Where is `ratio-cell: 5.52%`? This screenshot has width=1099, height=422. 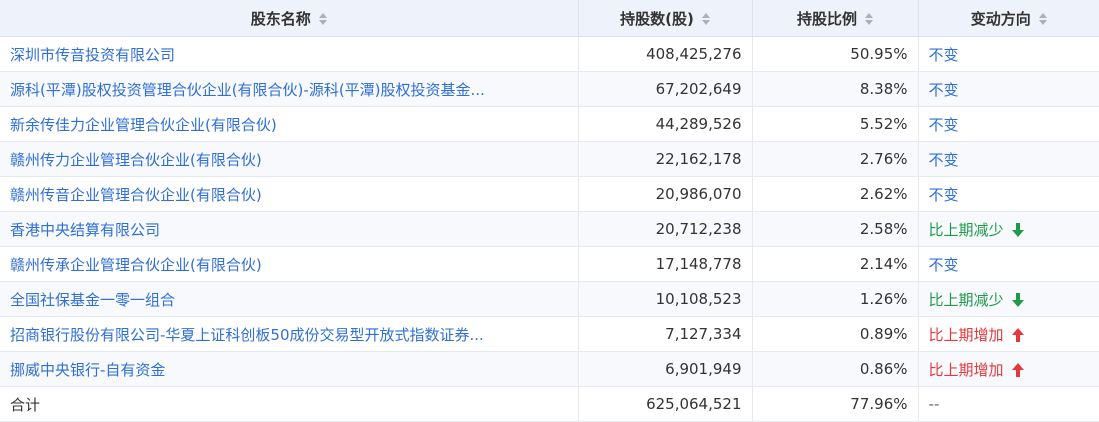 ratio-cell: 5.52% is located at coordinates (835, 124).